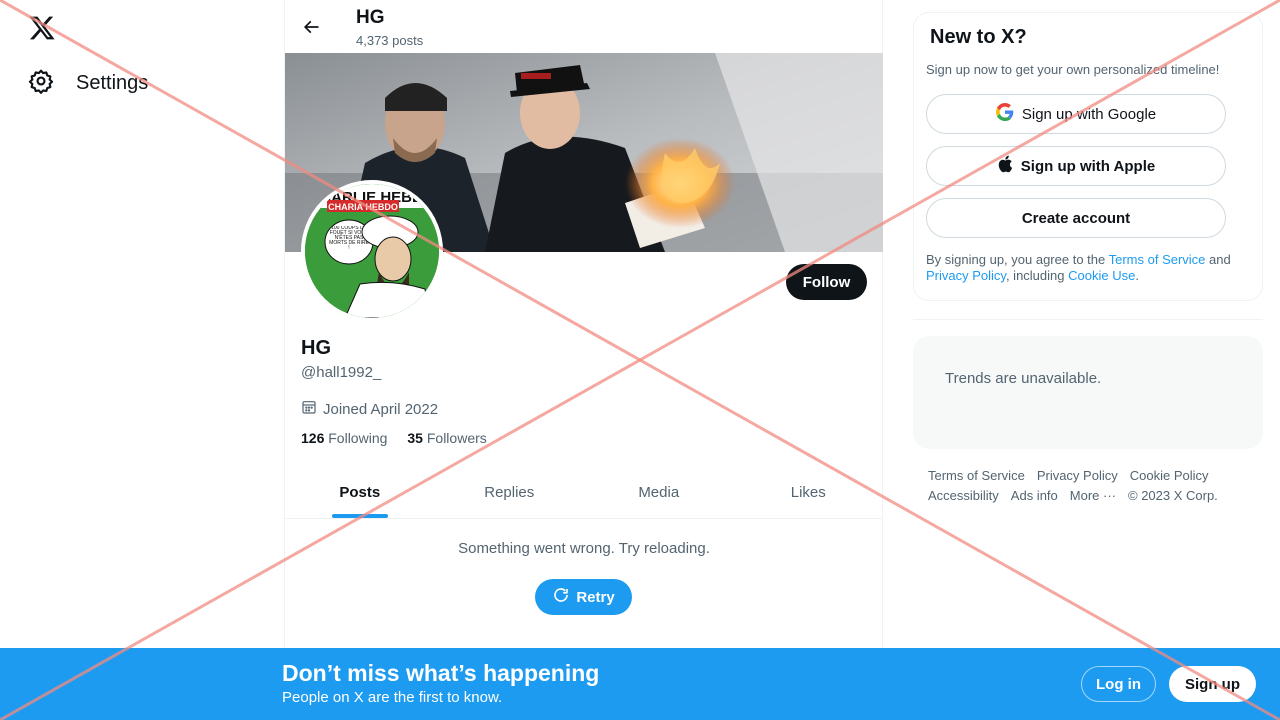  I want to click on footer-link-more: More ···, so click(1093, 495).